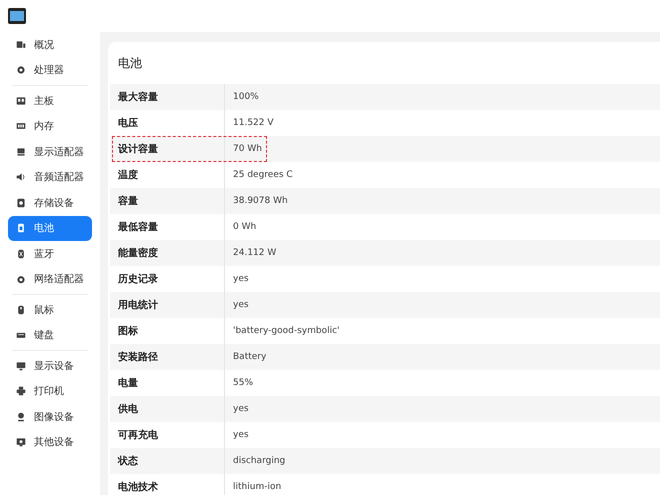 The width and height of the screenshot is (660, 495). What do you see at coordinates (257, 487) in the screenshot?
I see `property-value: lithium-ion` at bounding box center [257, 487].